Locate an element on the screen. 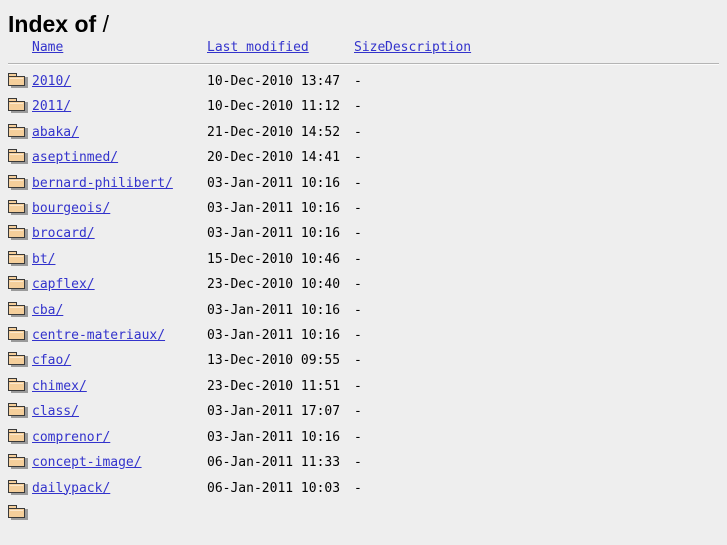  table-header-row: Name Last modified Size Description is located at coordinates (363, 47).